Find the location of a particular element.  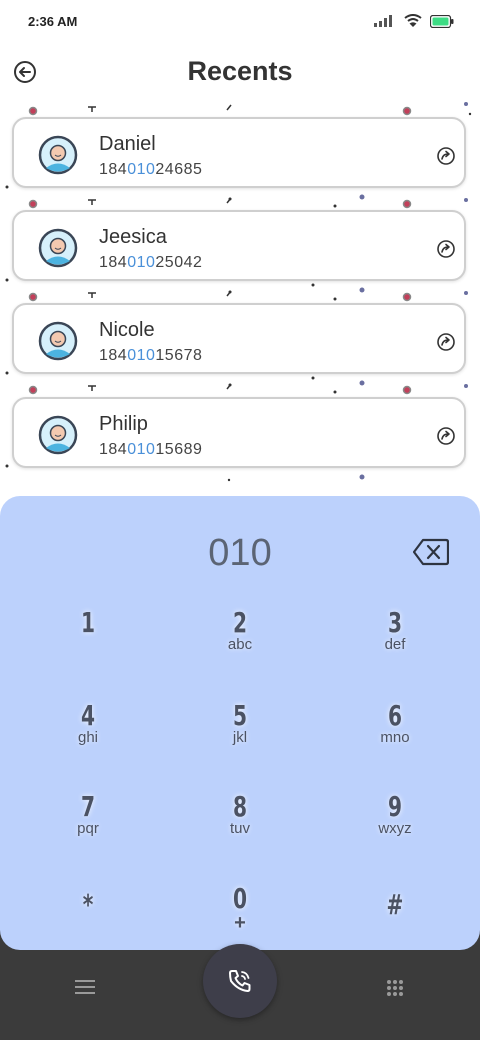

phone-call-icon is located at coordinates (240, 981).